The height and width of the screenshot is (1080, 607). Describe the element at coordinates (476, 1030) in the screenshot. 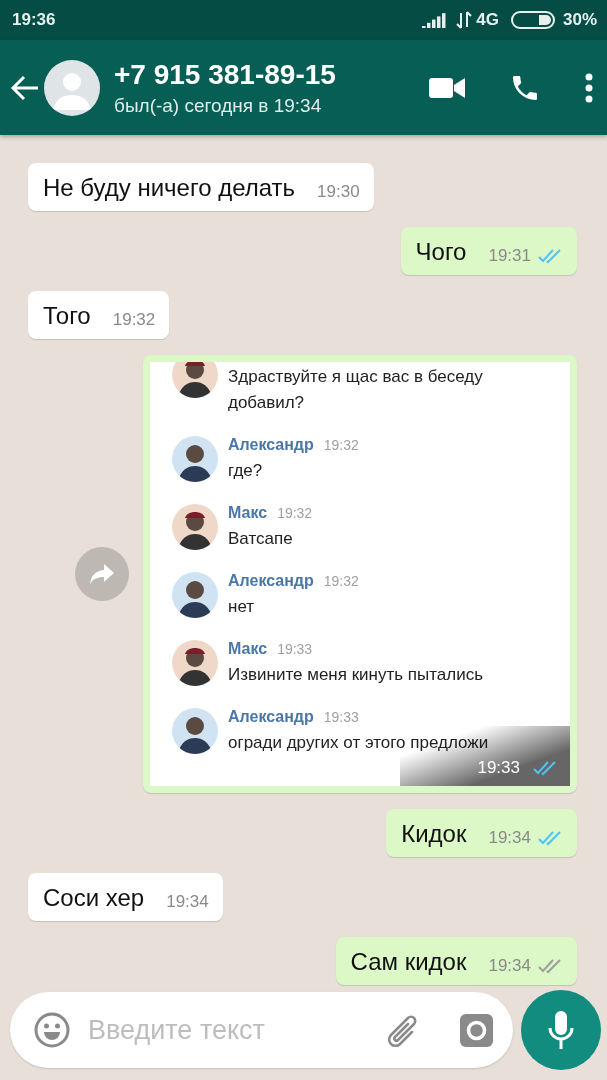

I see `camera-icon` at that location.